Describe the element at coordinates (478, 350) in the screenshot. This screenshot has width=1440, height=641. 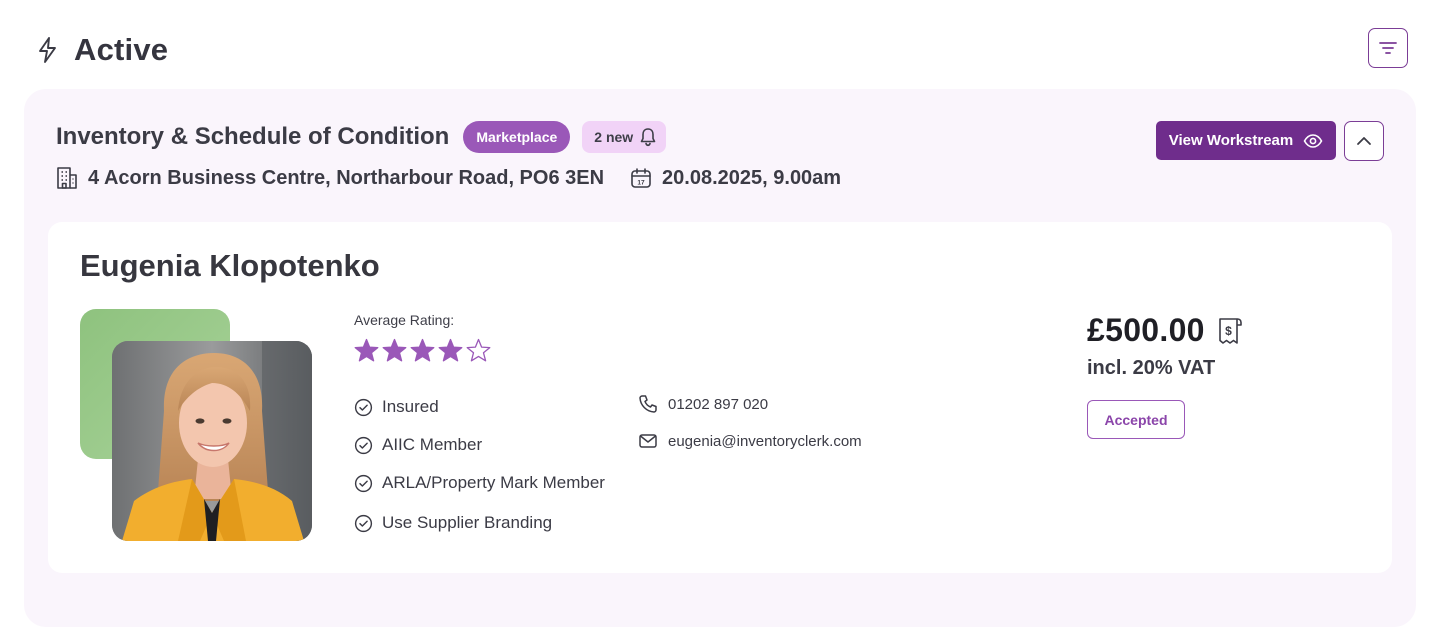
I see `star-empty-icon` at that location.